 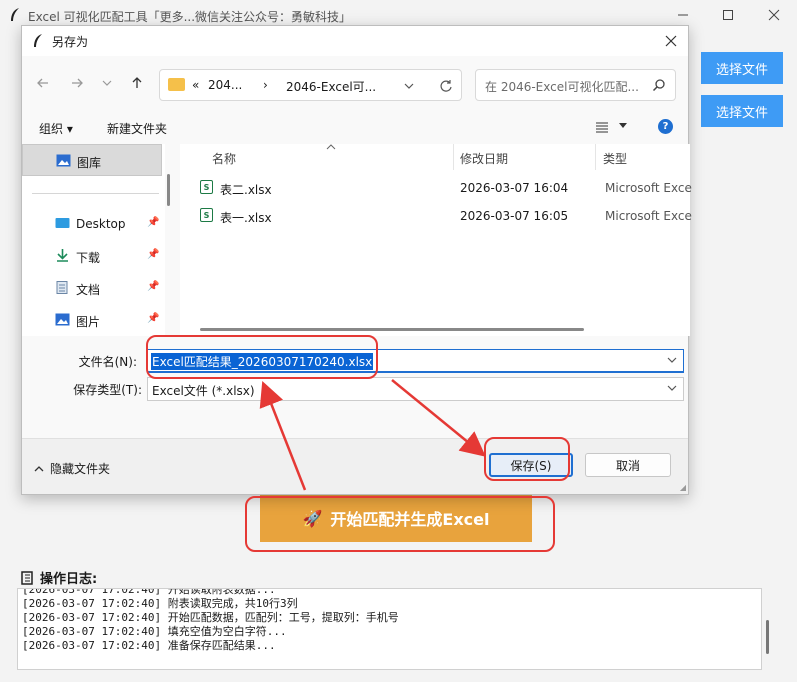 I want to click on arrow-to-filename, so click(x=283, y=436).